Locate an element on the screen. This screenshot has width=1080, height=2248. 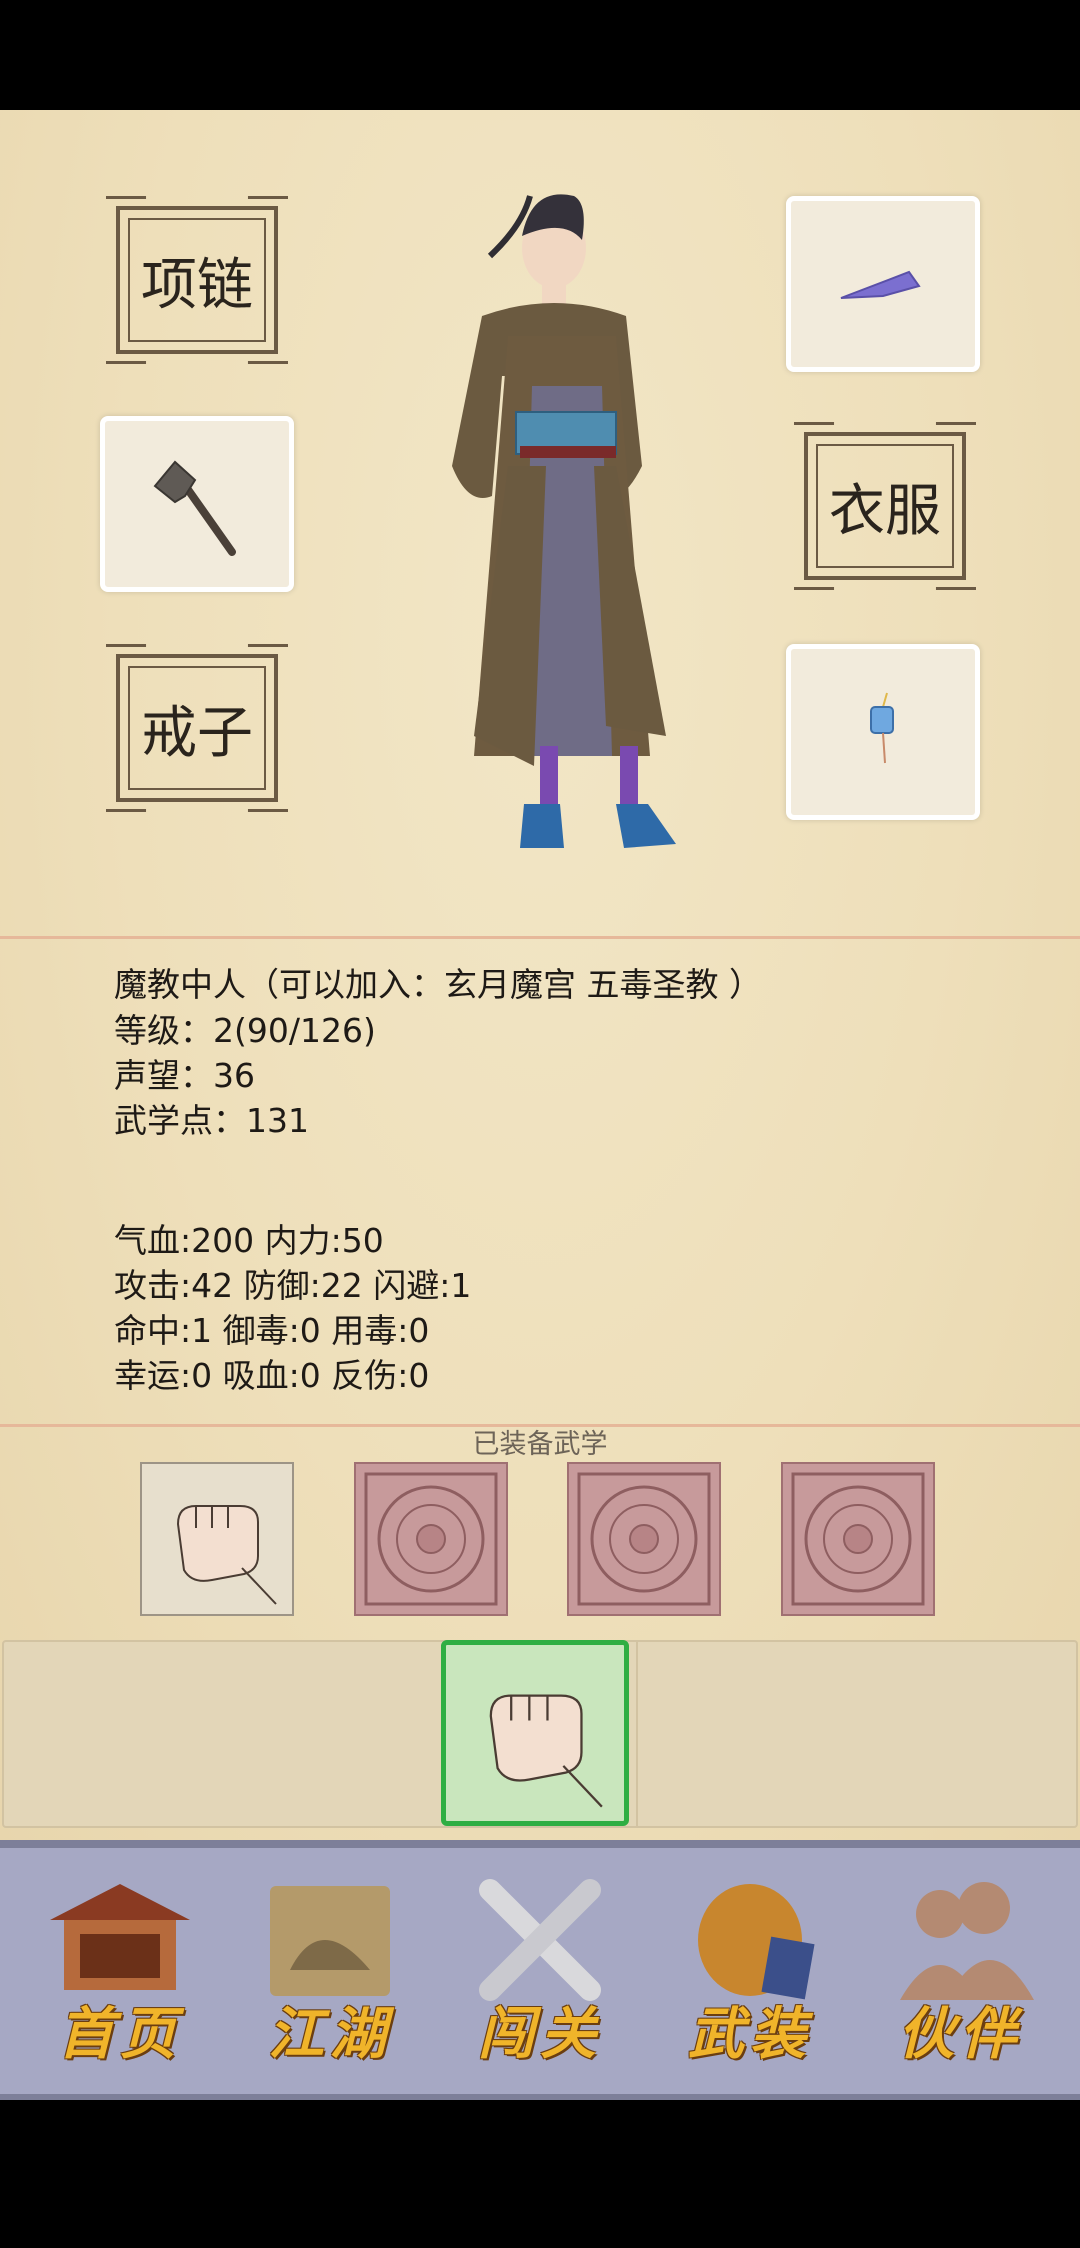
clothes-slot-label: 衣服 is located at coordinates (885, 511).